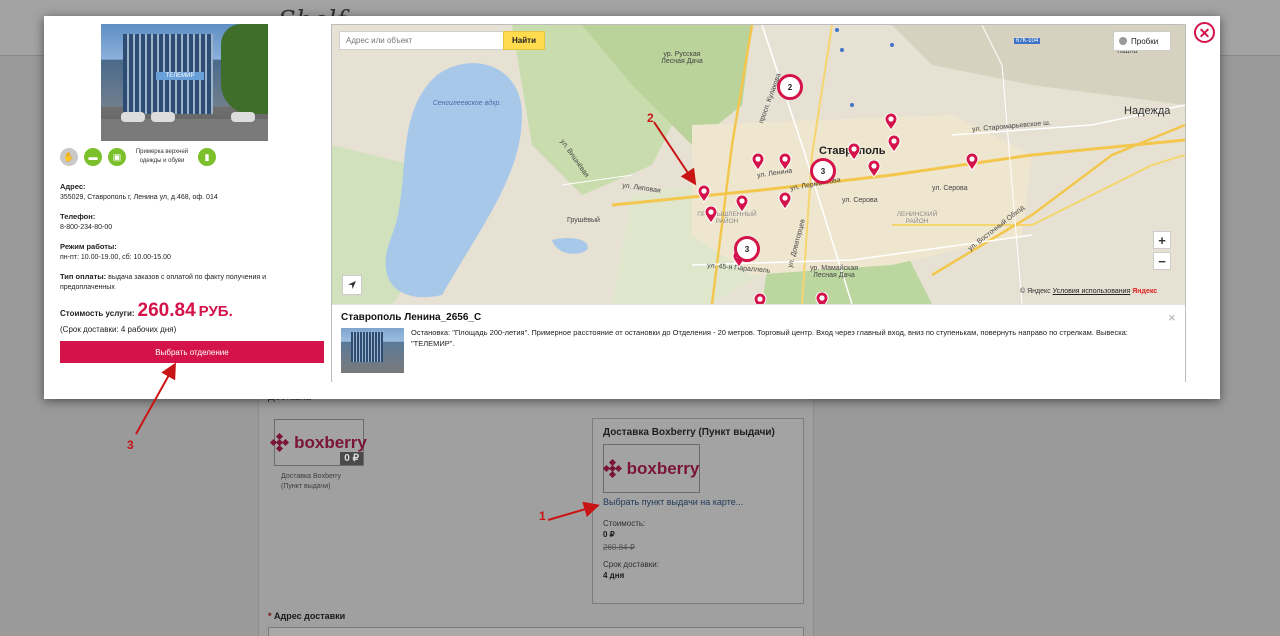  I want to click on option-caption: Доставка Boxberry (Пункт выдачи), so click(311, 481).